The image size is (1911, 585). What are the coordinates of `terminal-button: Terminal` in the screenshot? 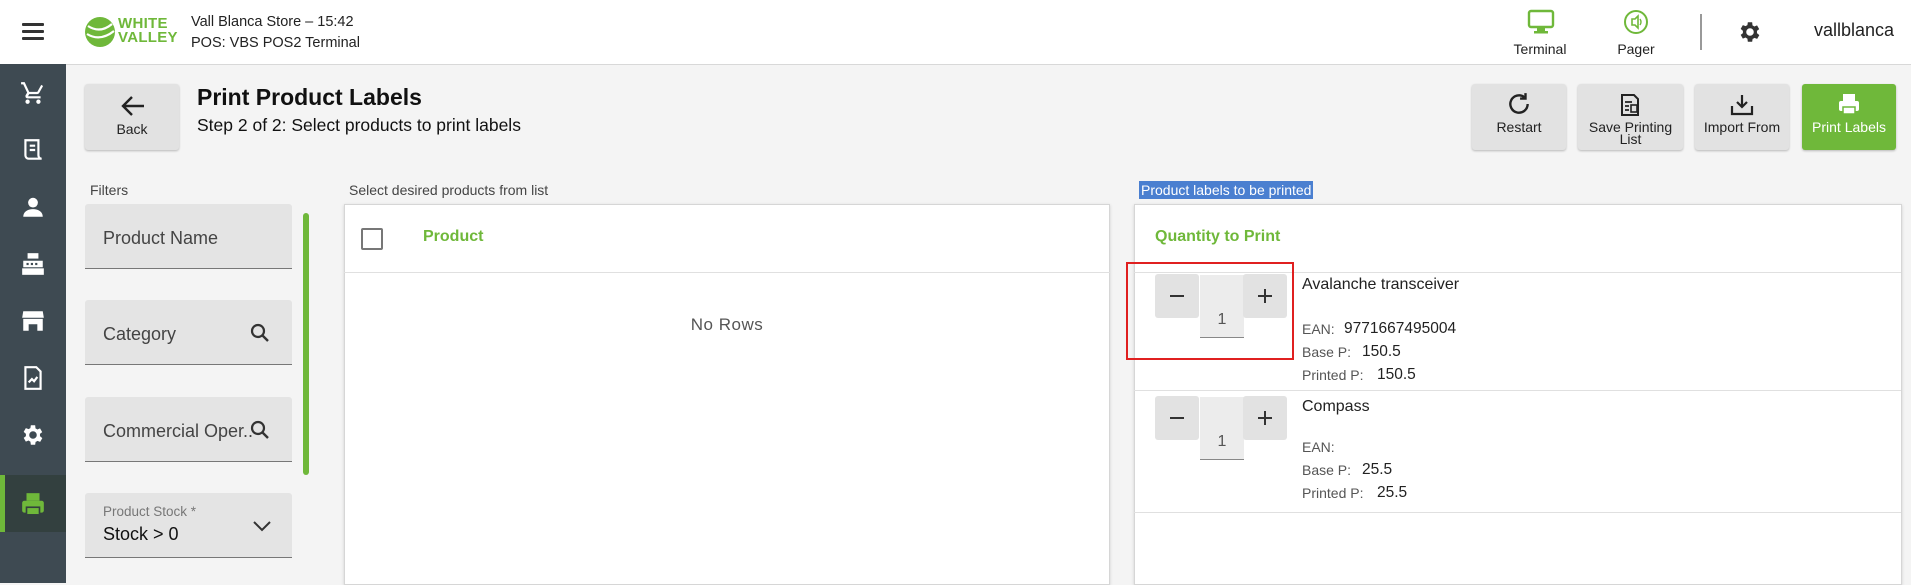 It's located at (1540, 33).